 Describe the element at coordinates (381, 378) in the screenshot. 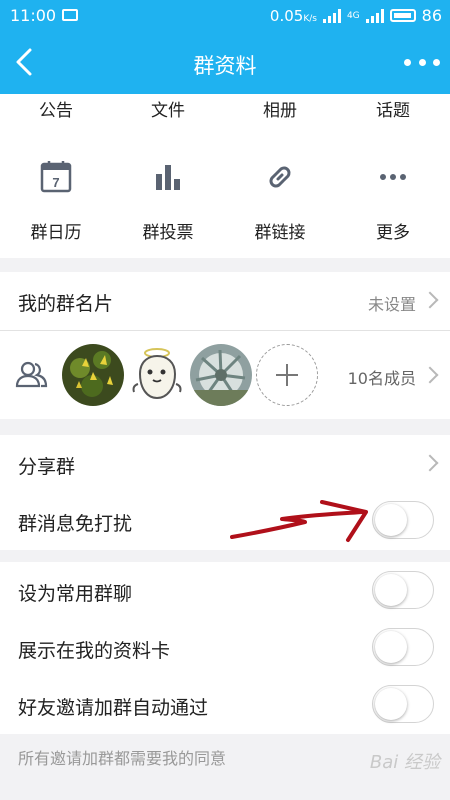

I see `member-count: 10名成员` at that location.